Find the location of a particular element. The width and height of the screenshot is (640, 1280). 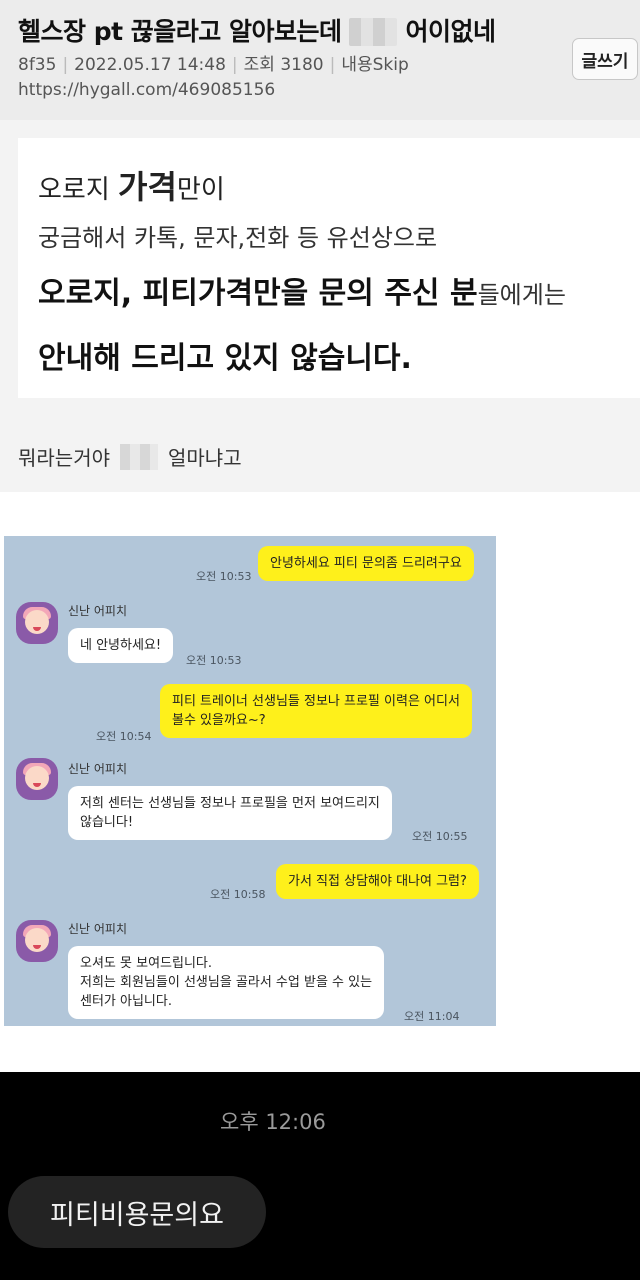

post-date: 2022.05.17 14:48 is located at coordinates (150, 65).